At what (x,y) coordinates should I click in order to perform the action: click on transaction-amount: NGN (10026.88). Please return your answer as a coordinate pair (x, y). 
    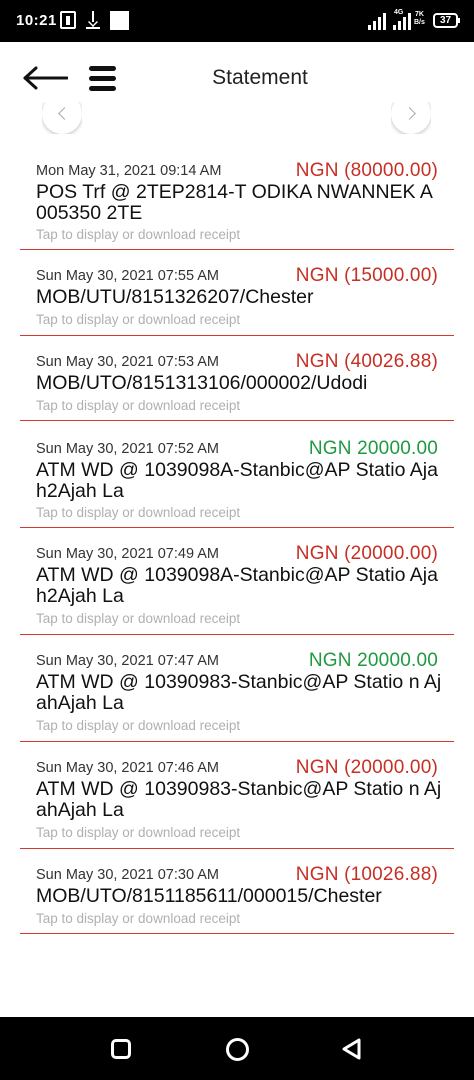
    Looking at the image, I should click on (366, 874).